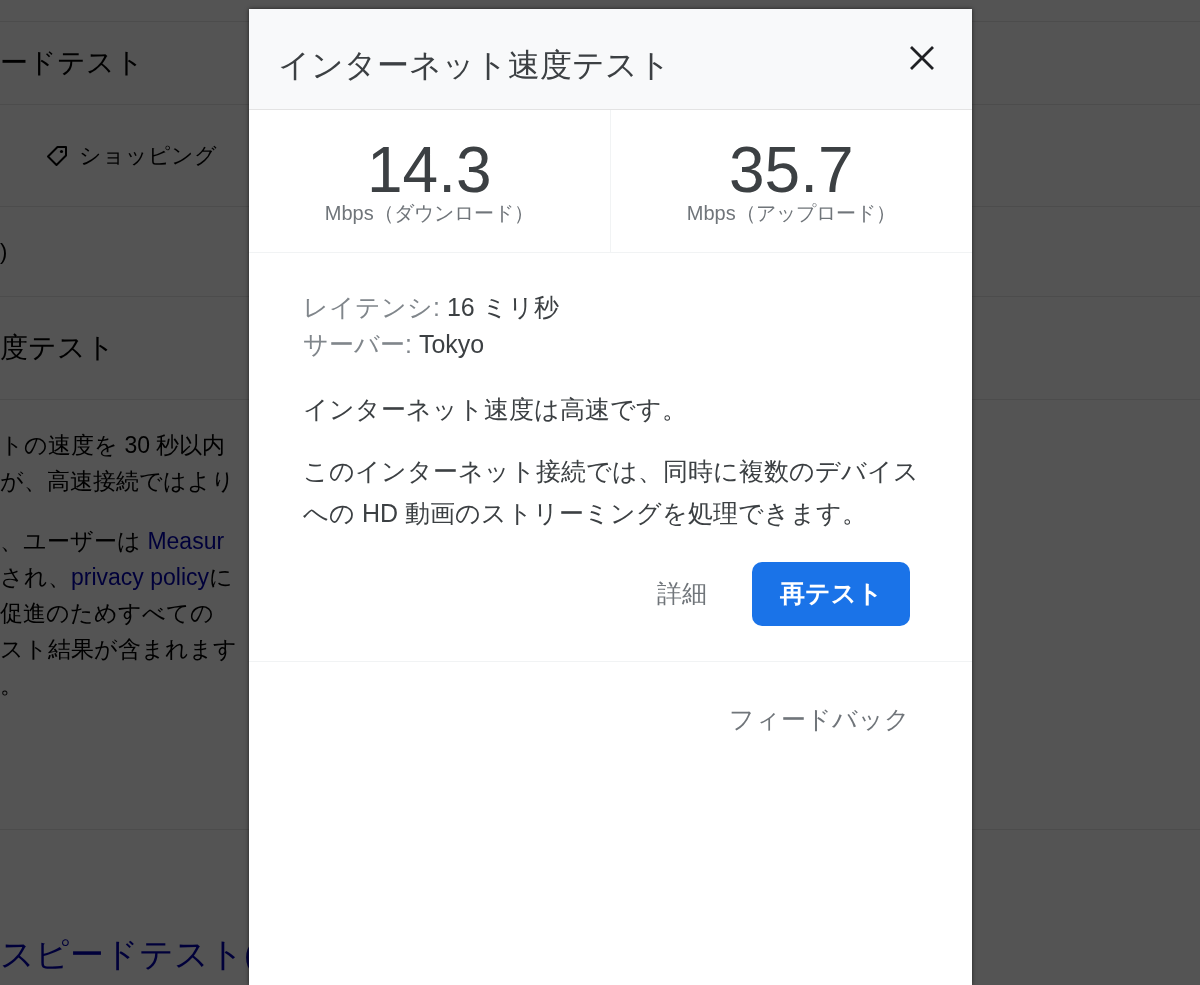 Image resolution: width=1200 pixels, height=985 pixels. Describe the element at coordinates (451, 344) in the screenshot. I see `detail-value: Tokyo` at that location.